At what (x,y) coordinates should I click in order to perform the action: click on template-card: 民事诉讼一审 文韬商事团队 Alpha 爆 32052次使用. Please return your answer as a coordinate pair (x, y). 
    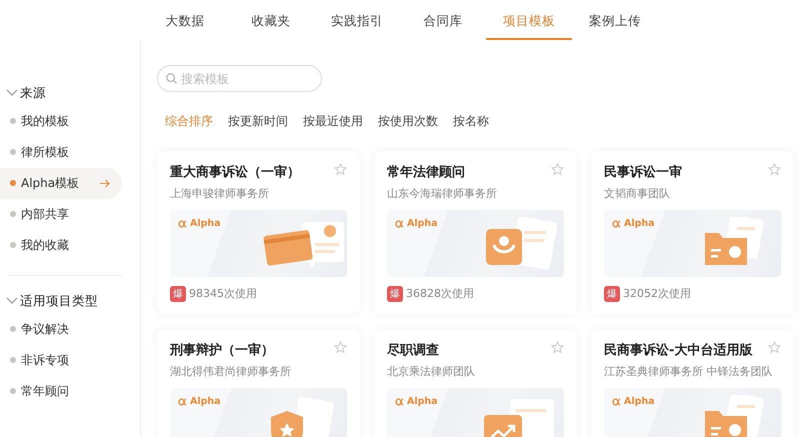
    Looking at the image, I should click on (692, 232).